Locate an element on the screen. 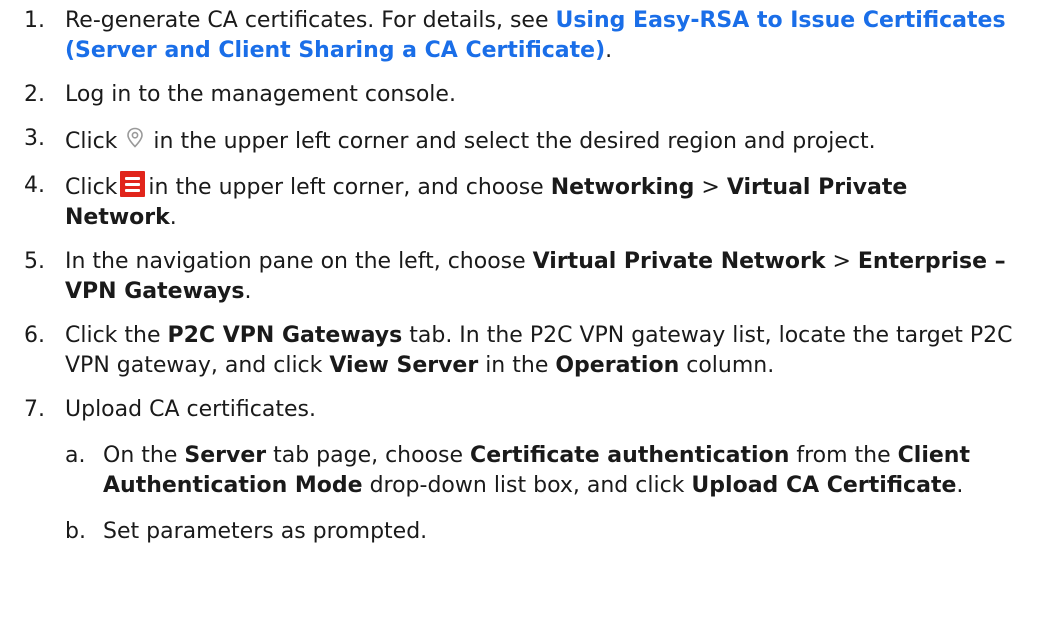 The width and height of the screenshot is (1039, 641). substep-number: b. is located at coordinates (75, 531).